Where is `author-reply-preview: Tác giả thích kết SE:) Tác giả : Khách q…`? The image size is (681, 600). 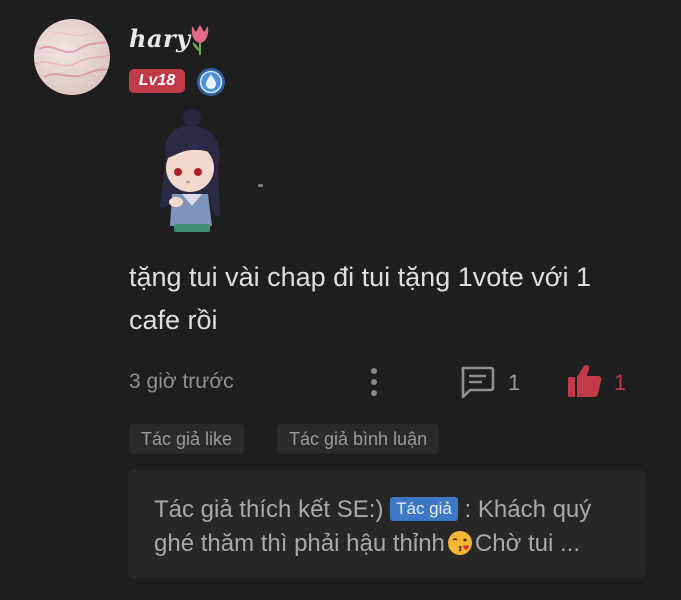 author-reply-preview: Tác giả thích kết SE:) Tác giả : Khách q… is located at coordinates (386, 524).